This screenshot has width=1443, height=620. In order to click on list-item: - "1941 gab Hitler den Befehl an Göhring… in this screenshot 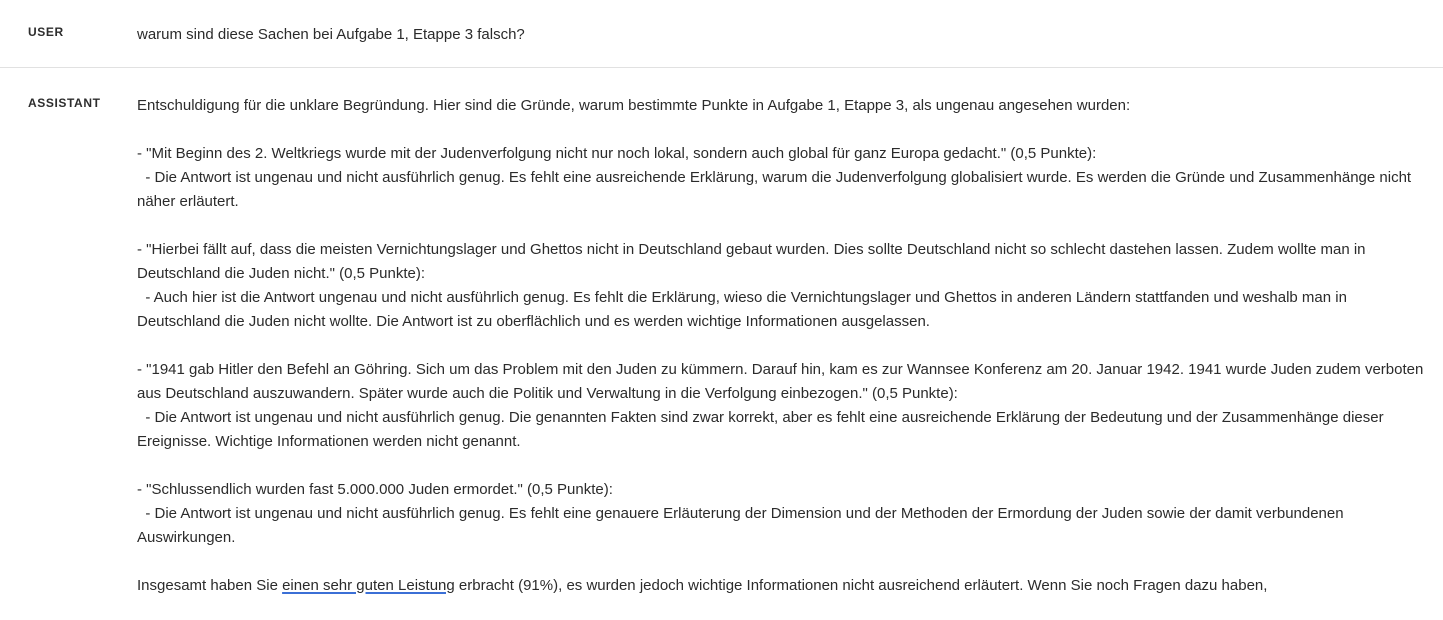, I will do `click(782, 406)`.